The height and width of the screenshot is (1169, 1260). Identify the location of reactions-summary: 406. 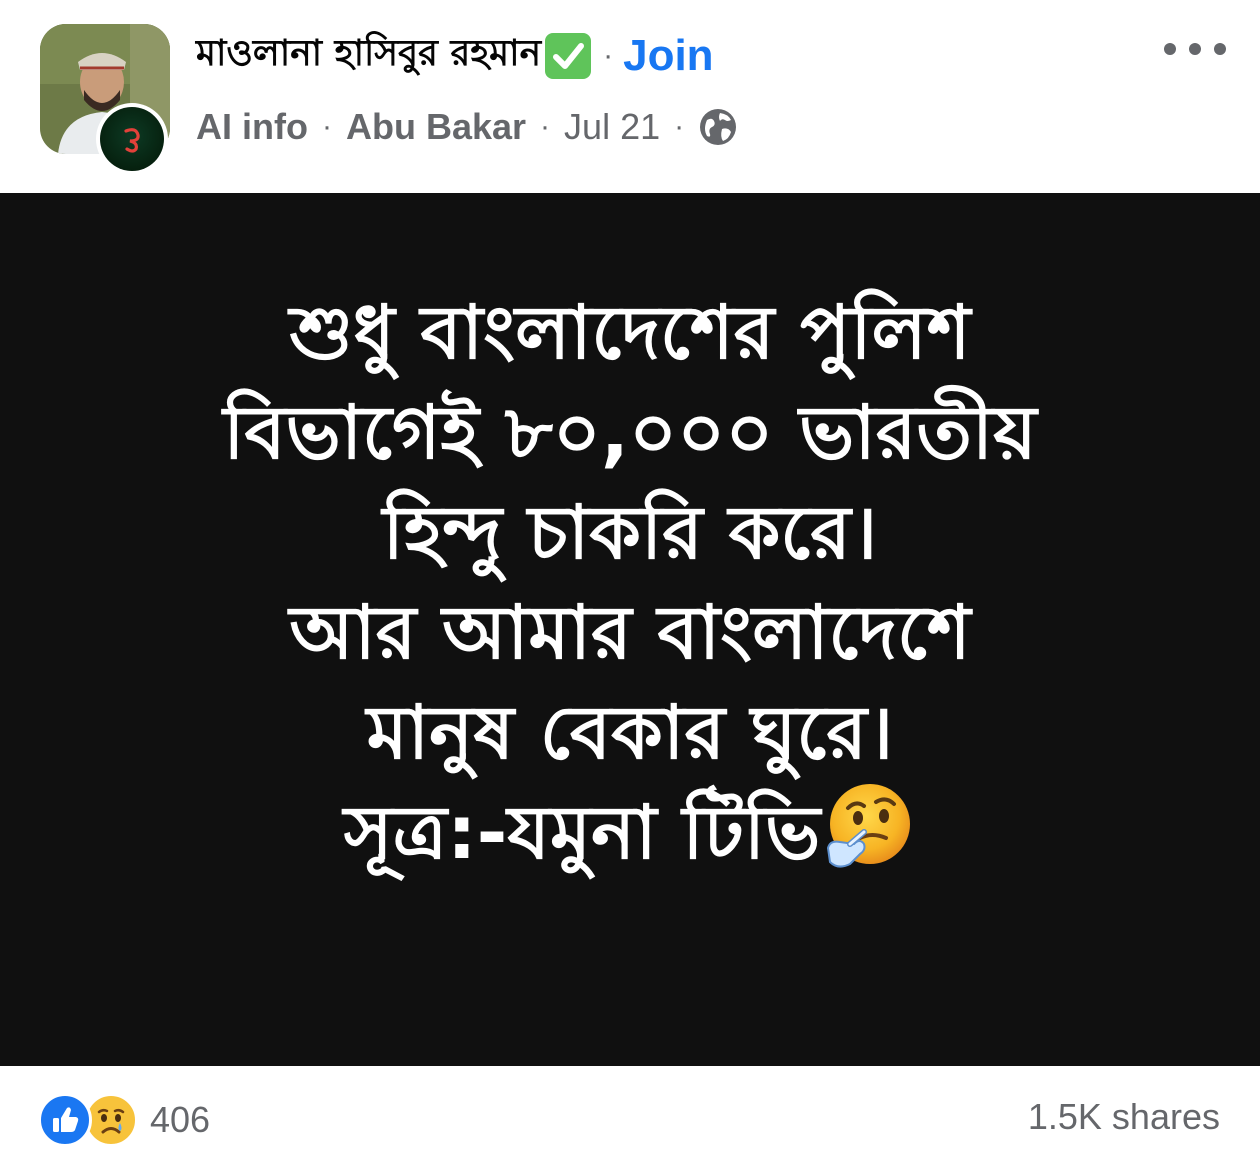
(124, 1120).